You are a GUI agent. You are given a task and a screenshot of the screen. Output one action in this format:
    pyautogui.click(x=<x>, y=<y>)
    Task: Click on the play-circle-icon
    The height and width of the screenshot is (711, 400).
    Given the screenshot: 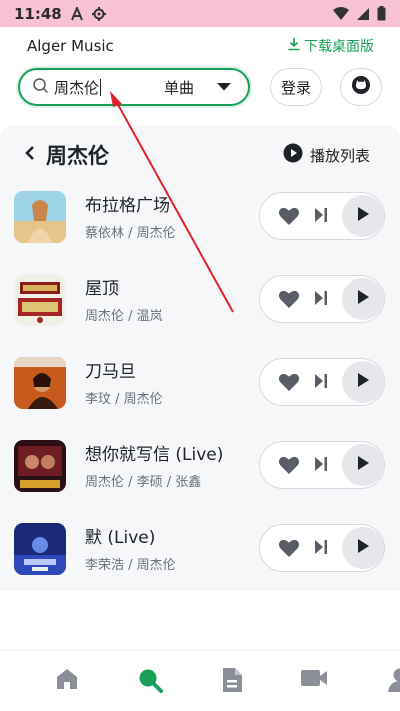 What is the action you would take?
    pyautogui.click(x=293, y=155)
    